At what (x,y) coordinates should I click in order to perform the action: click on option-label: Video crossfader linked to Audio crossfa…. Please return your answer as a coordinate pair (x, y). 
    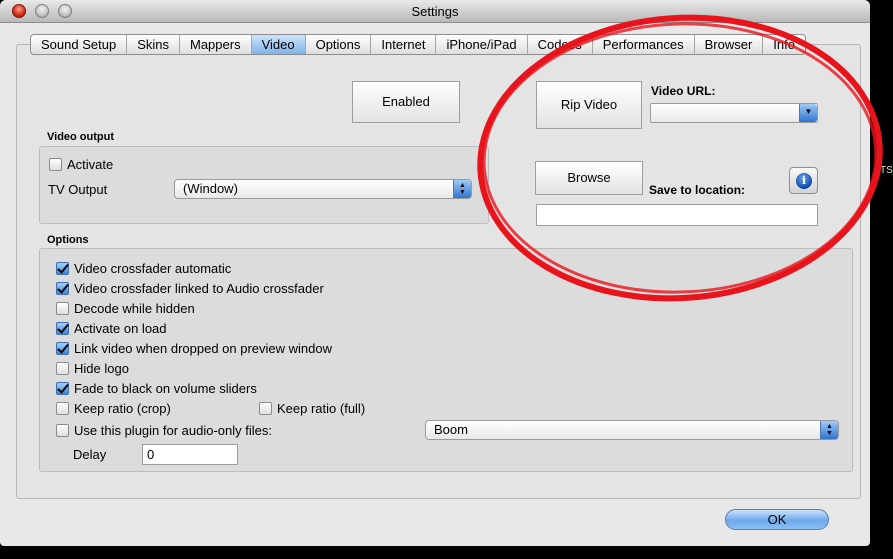
    Looking at the image, I should click on (199, 288).